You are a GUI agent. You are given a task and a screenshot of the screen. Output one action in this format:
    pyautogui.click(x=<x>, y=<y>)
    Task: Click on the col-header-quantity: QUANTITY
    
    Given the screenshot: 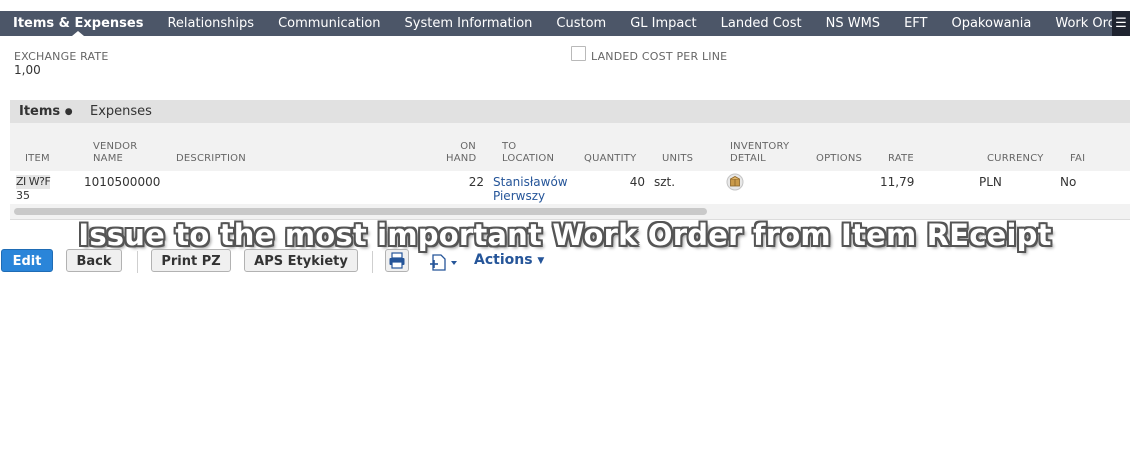 What is the action you would take?
    pyautogui.click(x=610, y=158)
    